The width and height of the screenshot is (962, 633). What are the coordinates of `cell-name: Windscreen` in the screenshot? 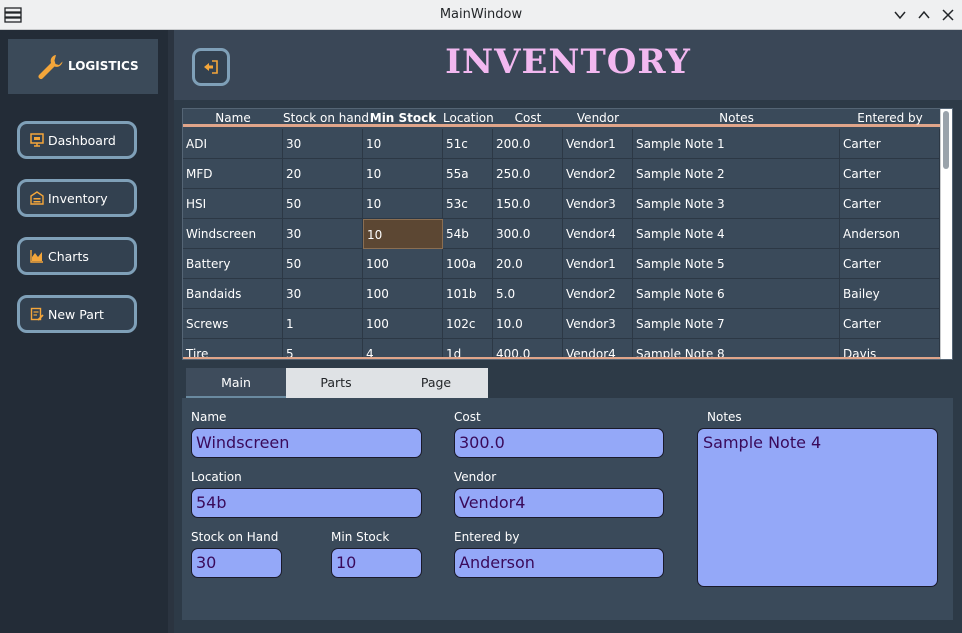 It's located at (233, 234).